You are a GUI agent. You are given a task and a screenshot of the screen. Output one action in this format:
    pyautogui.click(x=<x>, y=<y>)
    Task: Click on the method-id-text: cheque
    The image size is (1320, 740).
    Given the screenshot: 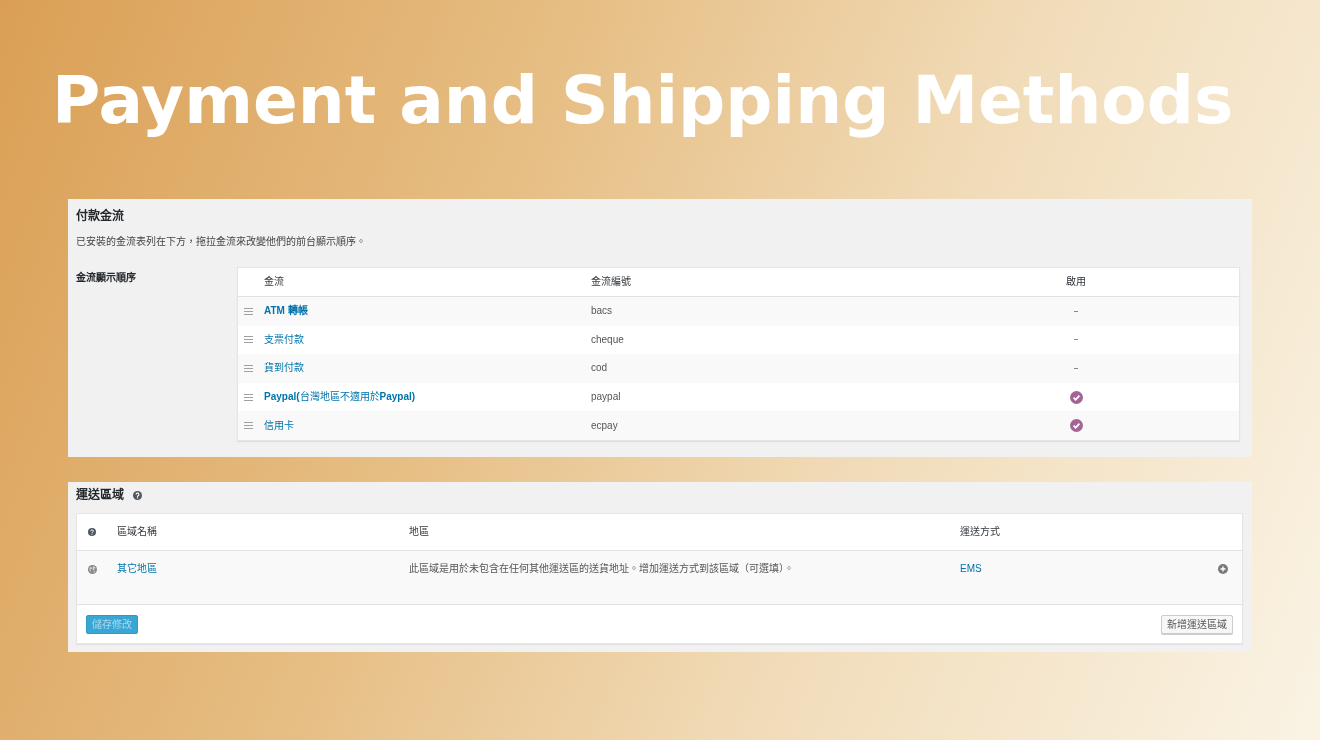 What is the action you would take?
    pyautogui.click(x=607, y=339)
    